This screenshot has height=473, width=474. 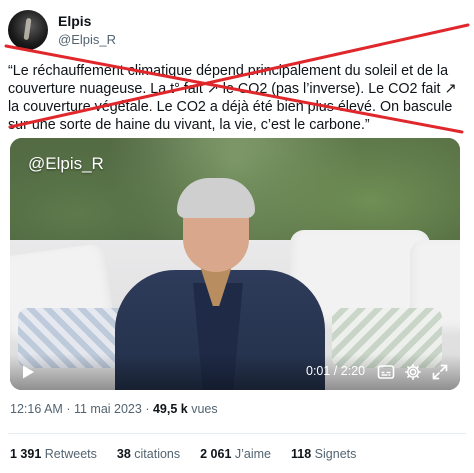 I want to click on quotes-count: 38, so click(x=123, y=454).